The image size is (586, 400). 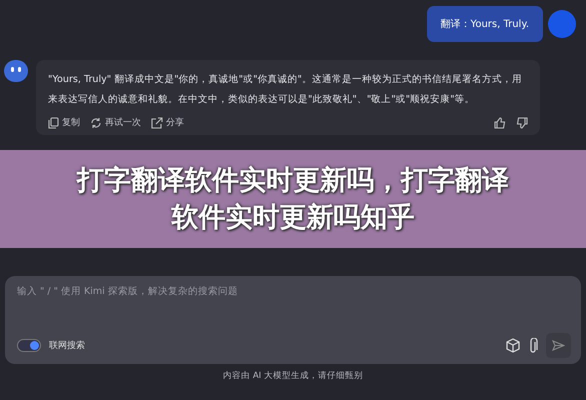 What do you see at coordinates (513, 345) in the screenshot?
I see `cube-icon` at bounding box center [513, 345].